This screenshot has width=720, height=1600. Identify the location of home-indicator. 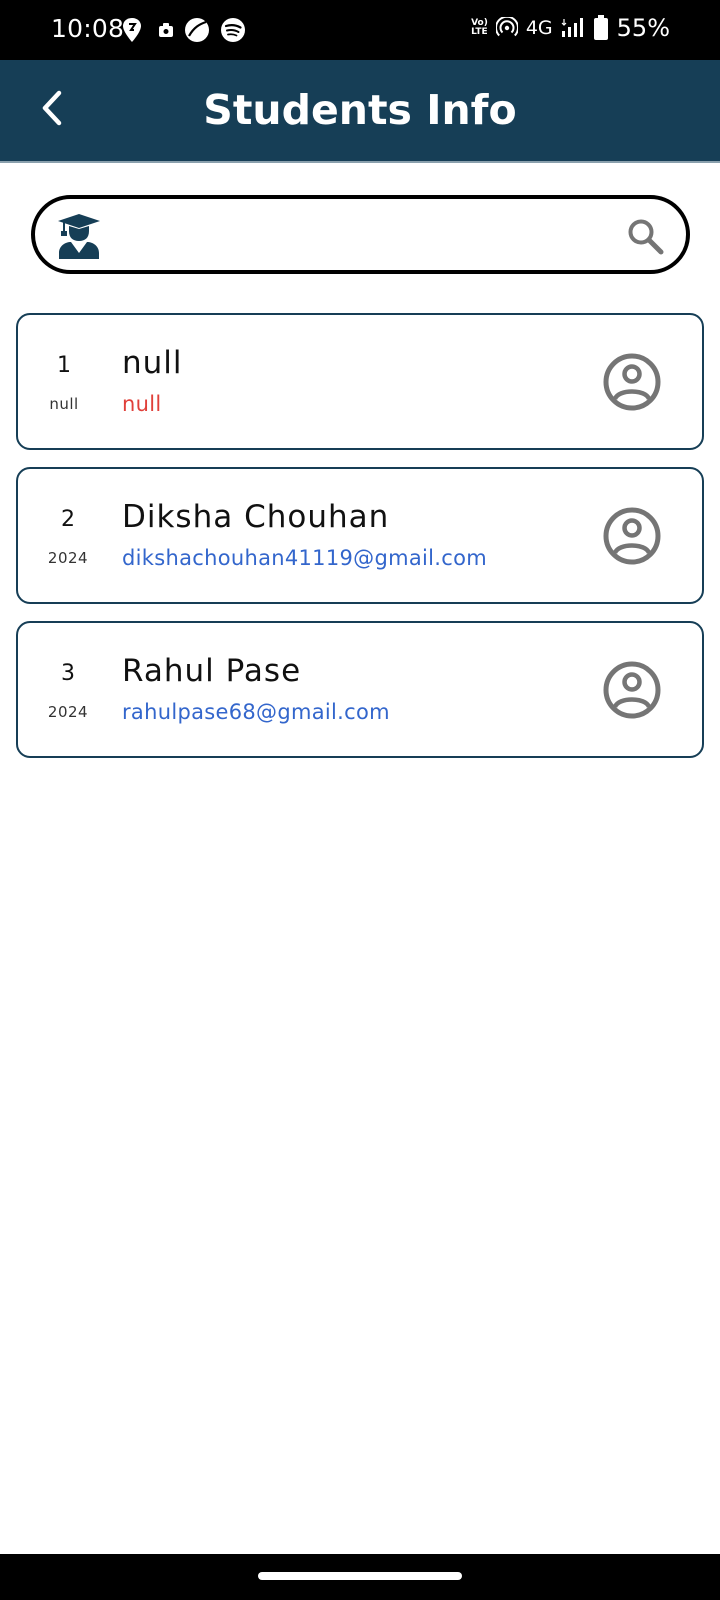
(360, 1576).